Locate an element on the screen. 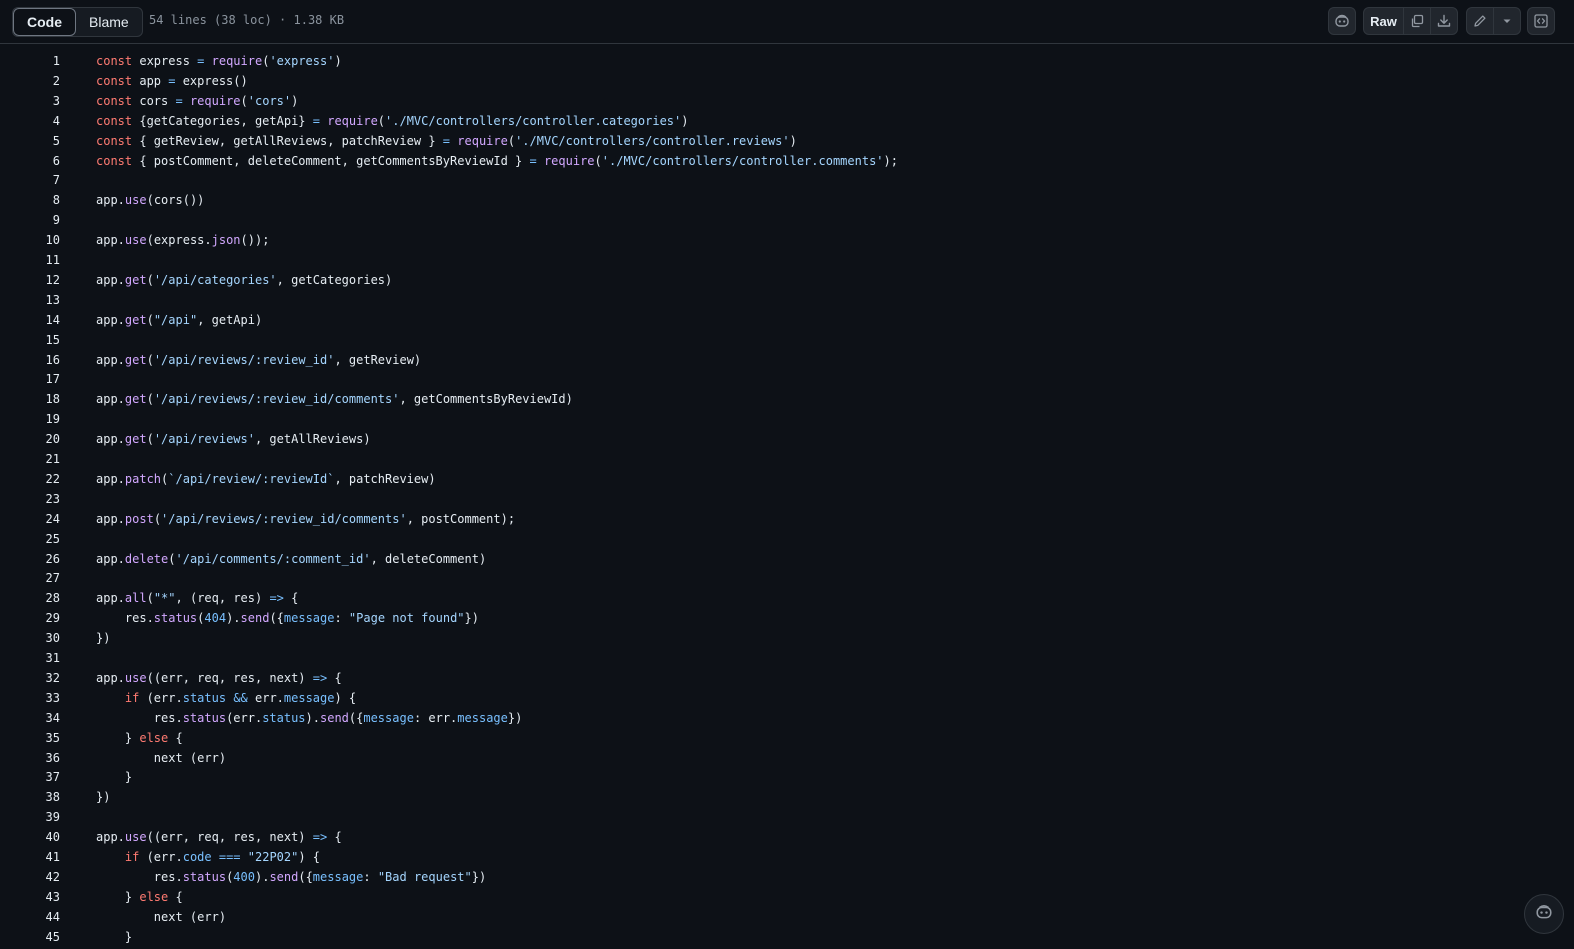 The width and height of the screenshot is (1574, 949). code-token: code is located at coordinates (197, 857).